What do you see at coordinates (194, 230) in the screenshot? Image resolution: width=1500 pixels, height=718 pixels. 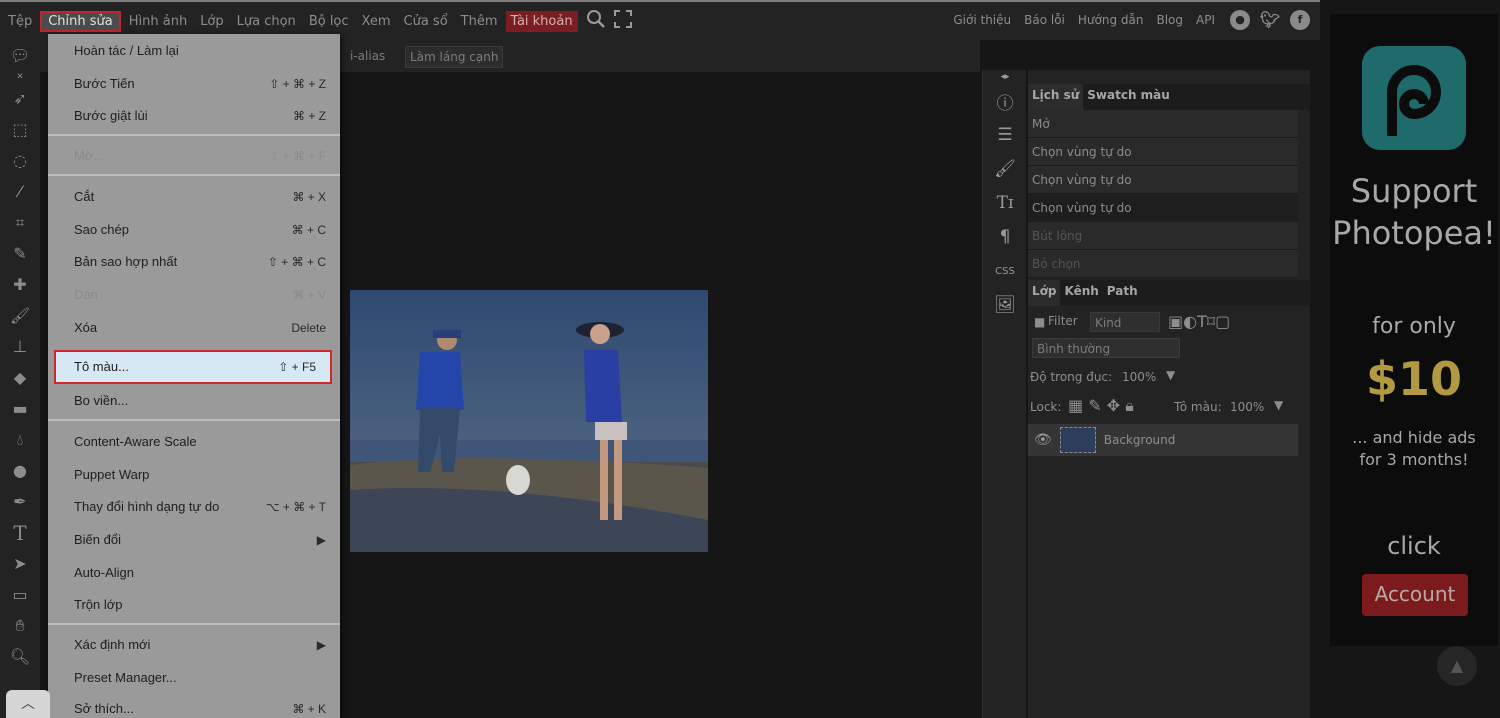 I see `menu-item-copy: Sao chép ⌘ + C` at bounding box center [194, 230].